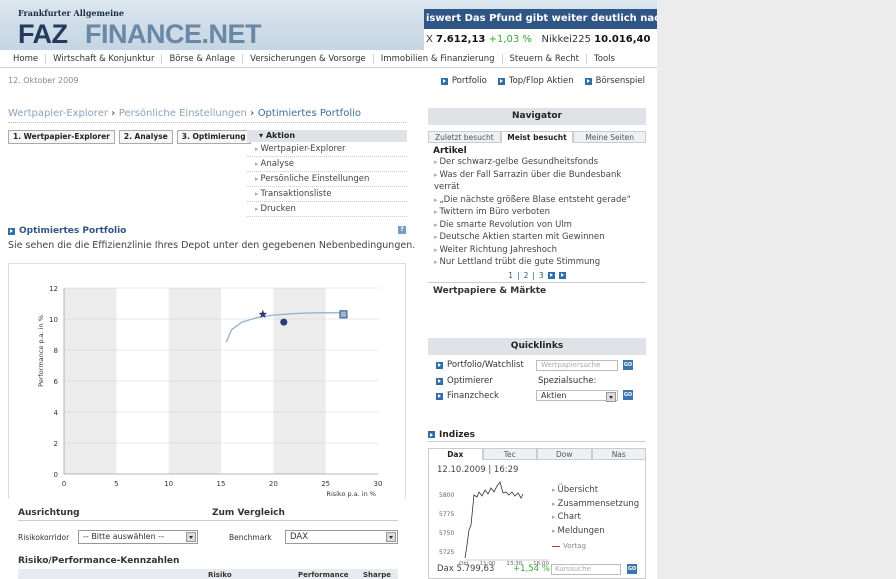 Image resolution: width=896 pixels, height=579 pixels. What do you see at coordinates (595, 532) in the screenshot?
I see `link-meldungen: ▸ Meldungen` at bounding box center [595, 532].